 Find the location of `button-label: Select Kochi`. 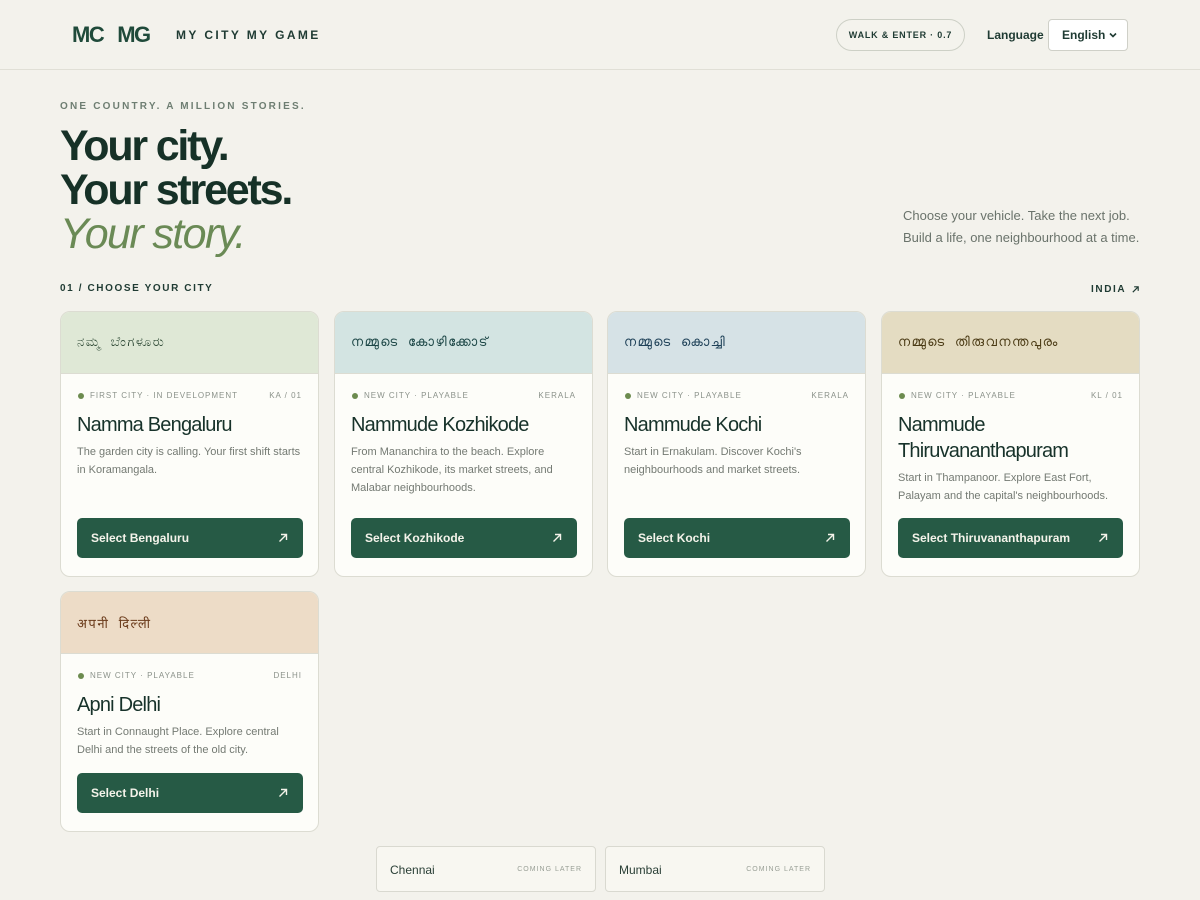

button-label: Select Kochi is located at coordinates (674, 538).